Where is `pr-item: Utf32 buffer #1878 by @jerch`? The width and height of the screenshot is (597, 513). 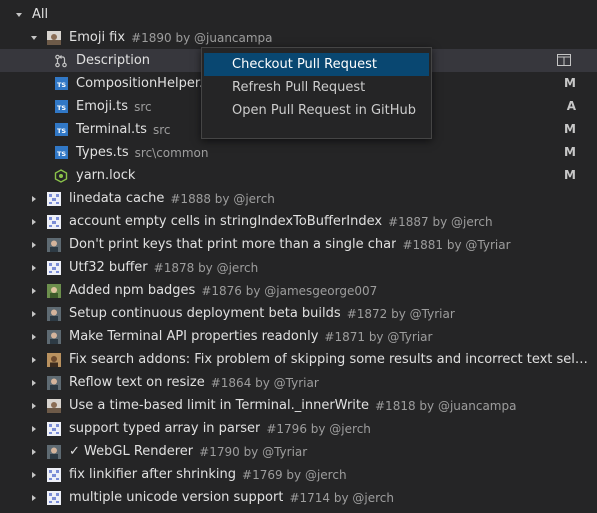 pr-item: Utf32 buffer #1878 by @jerch is located at coordinates (298, 267).